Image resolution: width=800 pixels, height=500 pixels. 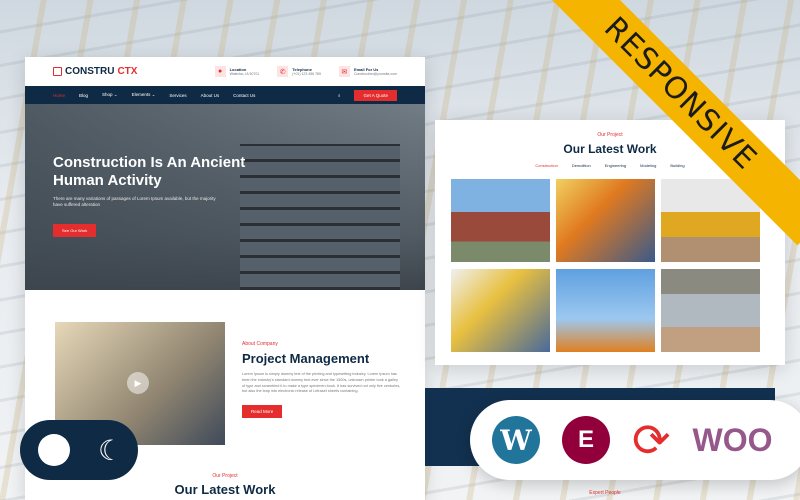 What do you see at coordinates (144, 95) in the screenshot?
I see `nav-elements: Elements ⌄` at bounding box center [144, 95].